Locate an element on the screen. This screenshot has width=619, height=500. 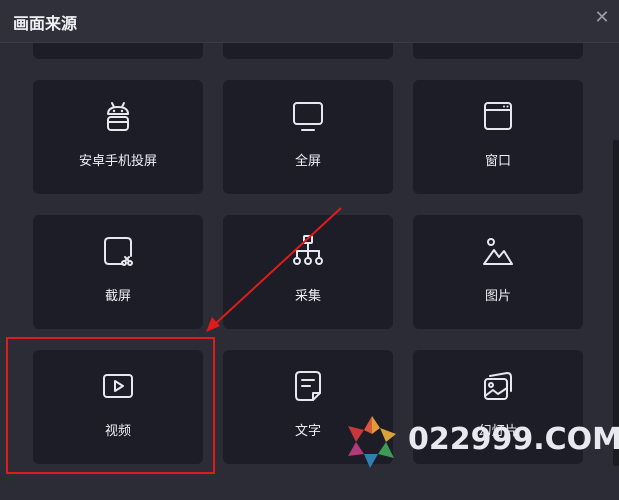
watermark-text: 022999.COM is located at coordinates (513, 439).